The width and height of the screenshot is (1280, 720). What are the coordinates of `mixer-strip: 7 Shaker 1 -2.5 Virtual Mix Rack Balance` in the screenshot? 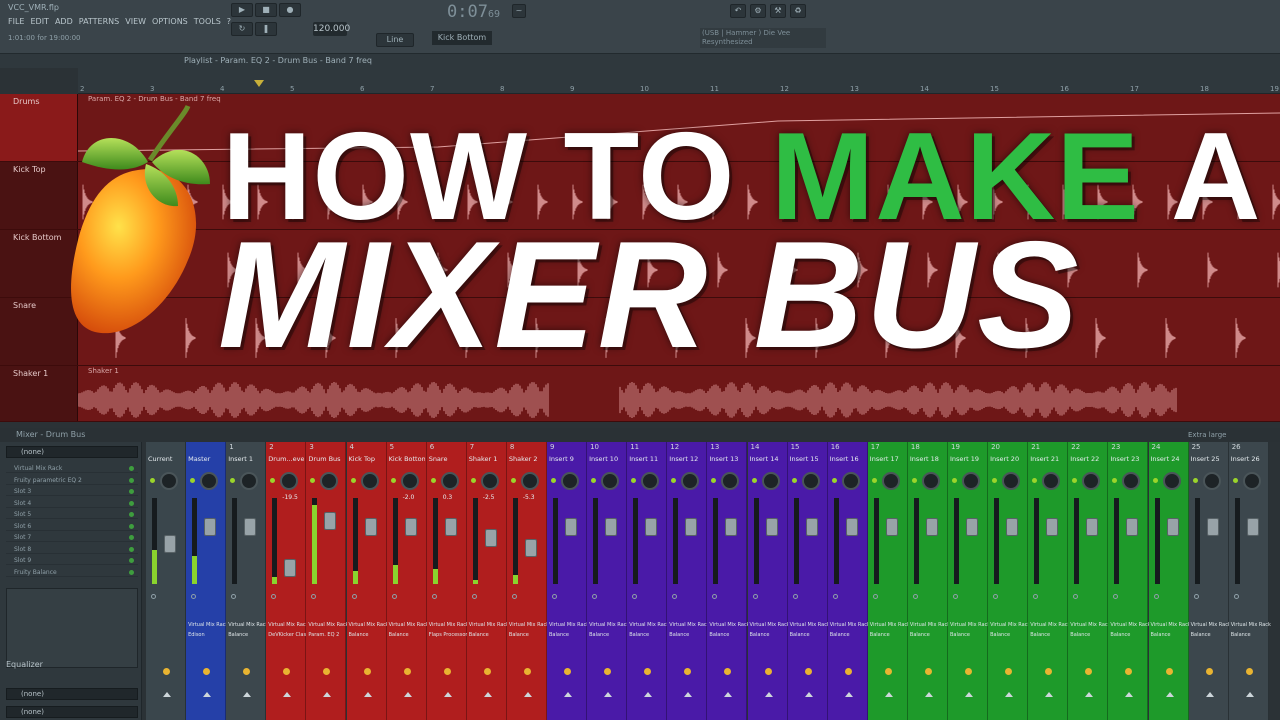 It's located at (487, 581).